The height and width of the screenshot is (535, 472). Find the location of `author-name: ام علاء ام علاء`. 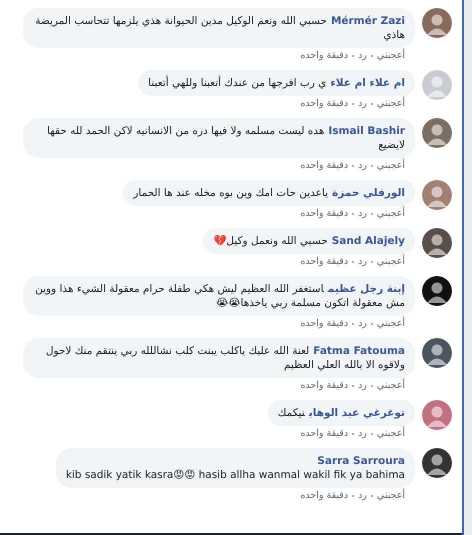

author-name: ام علاء ام علاء is located at coordinates (367, 83).